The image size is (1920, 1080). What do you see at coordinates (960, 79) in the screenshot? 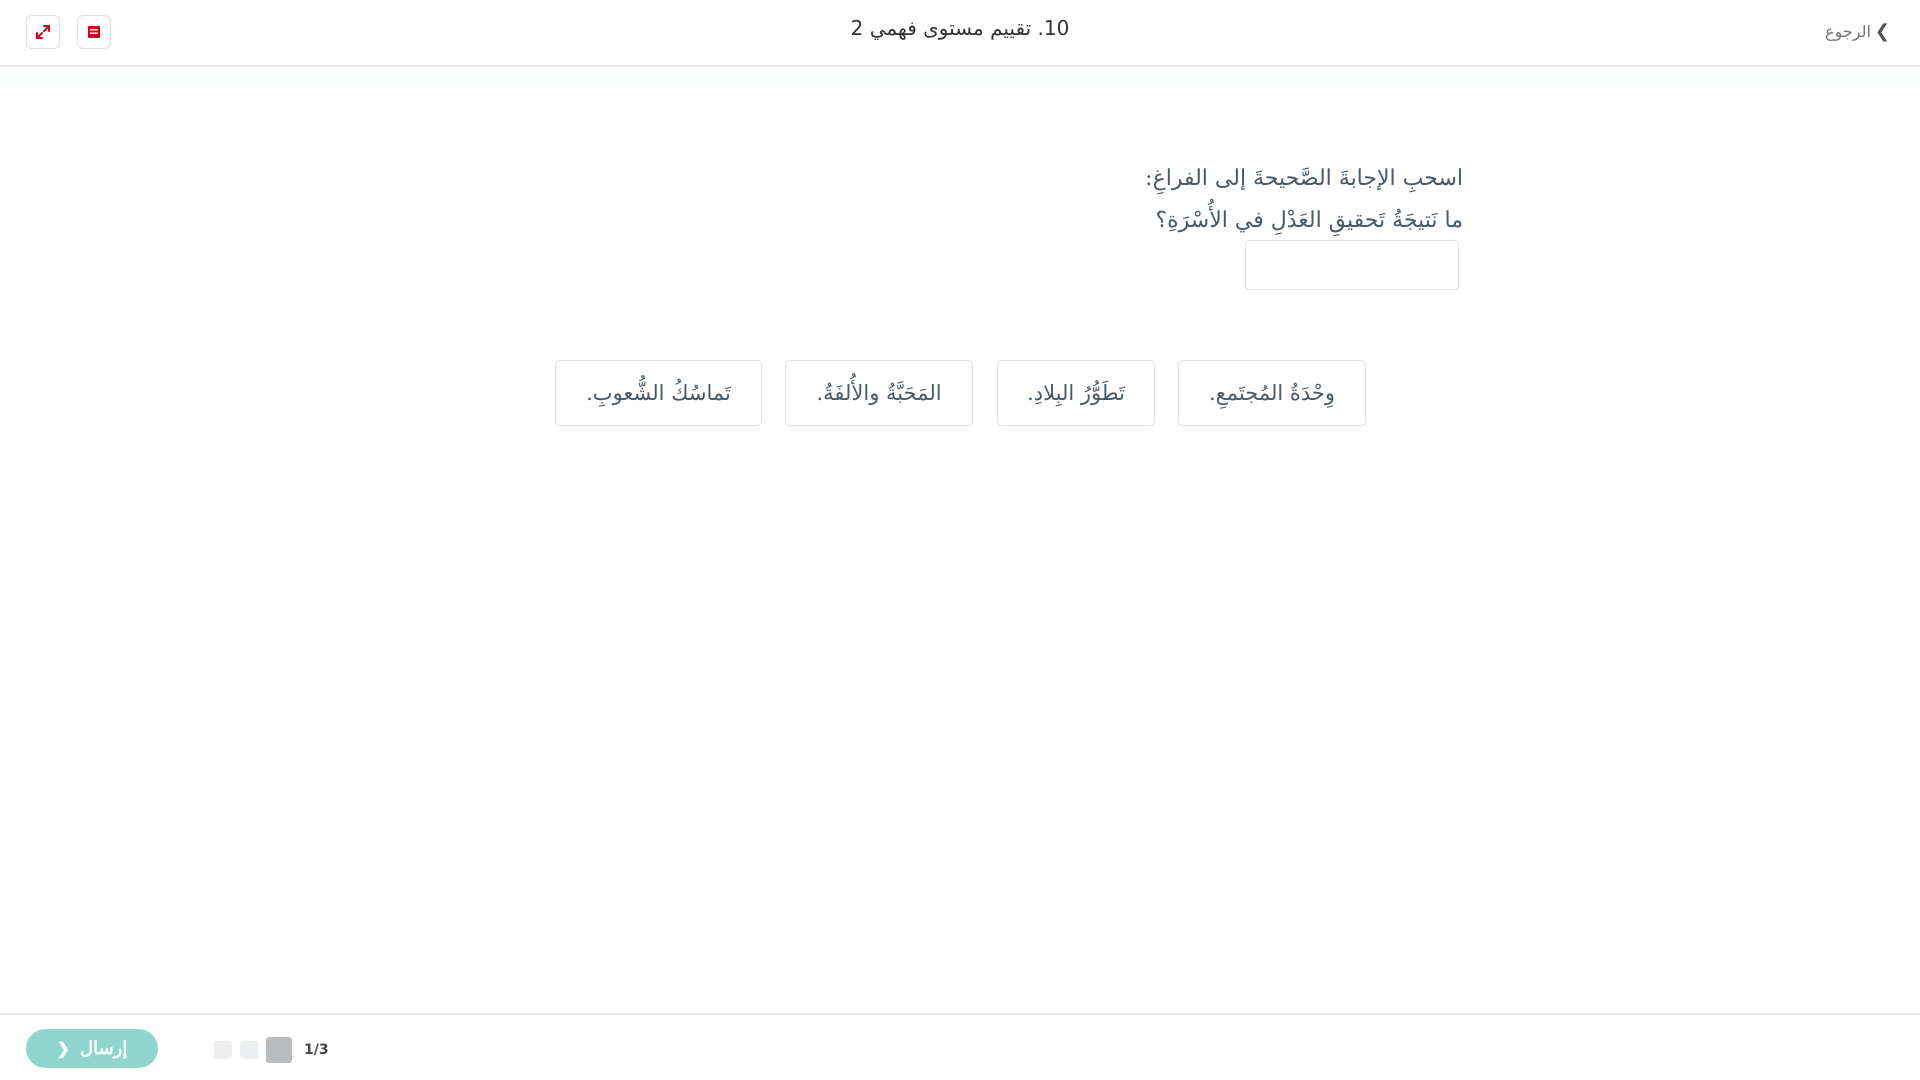
I see `content-header-strip` at bounding box center [960, 79].